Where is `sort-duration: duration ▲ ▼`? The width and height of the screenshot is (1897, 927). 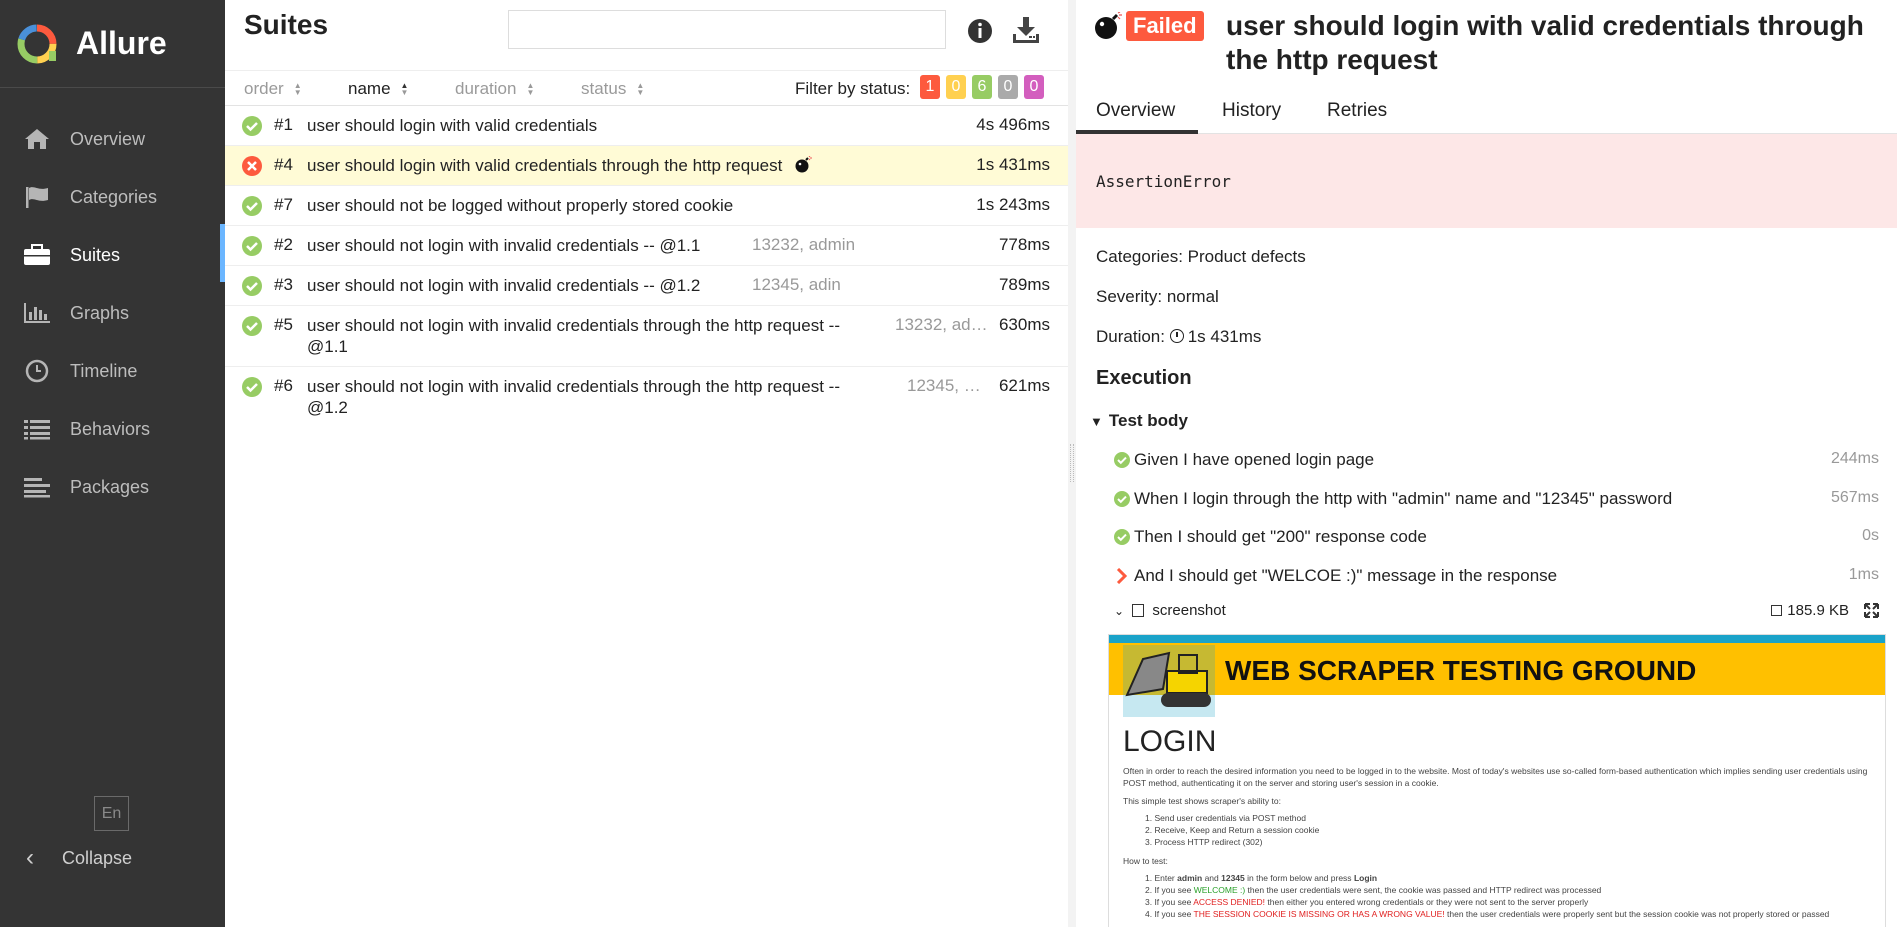
sort-duration: duration ▲ ▼ is located at coordinates (494, 89).